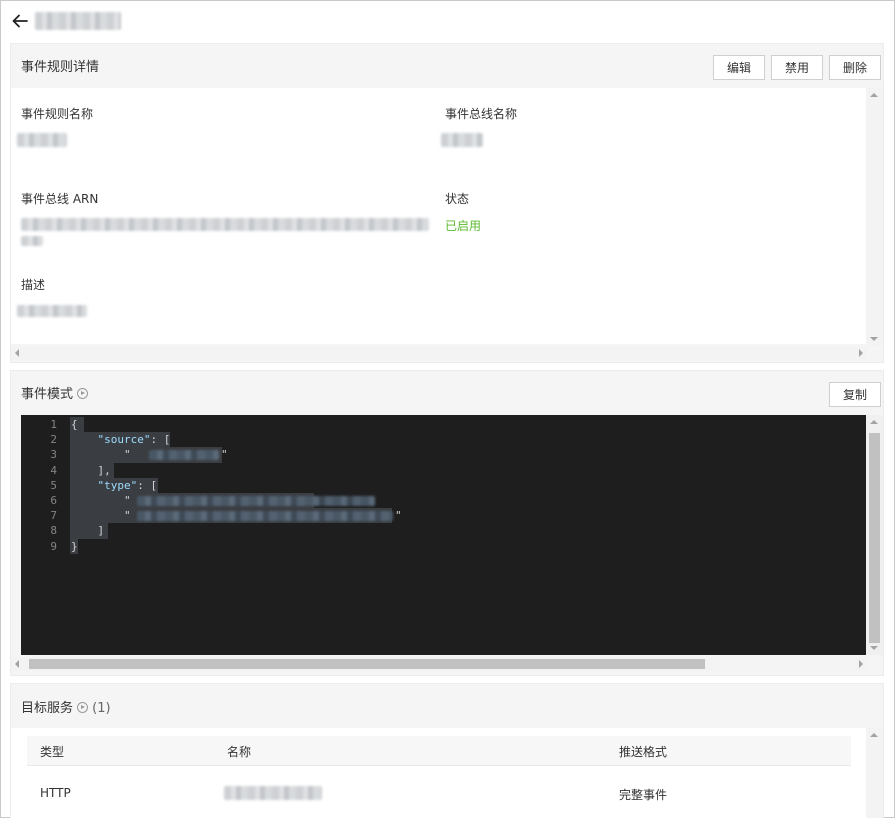 The width and height of the screenshot is (895, 818). I want to click on delete-button: 删除, so click(855, 67).